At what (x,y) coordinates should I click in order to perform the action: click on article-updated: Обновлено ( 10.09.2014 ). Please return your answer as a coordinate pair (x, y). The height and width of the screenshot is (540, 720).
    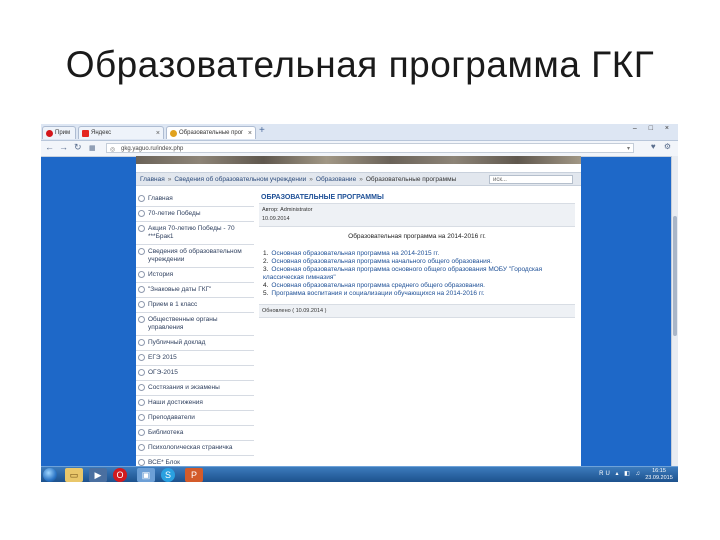
    Looking at the image, I should click on (417, 311).